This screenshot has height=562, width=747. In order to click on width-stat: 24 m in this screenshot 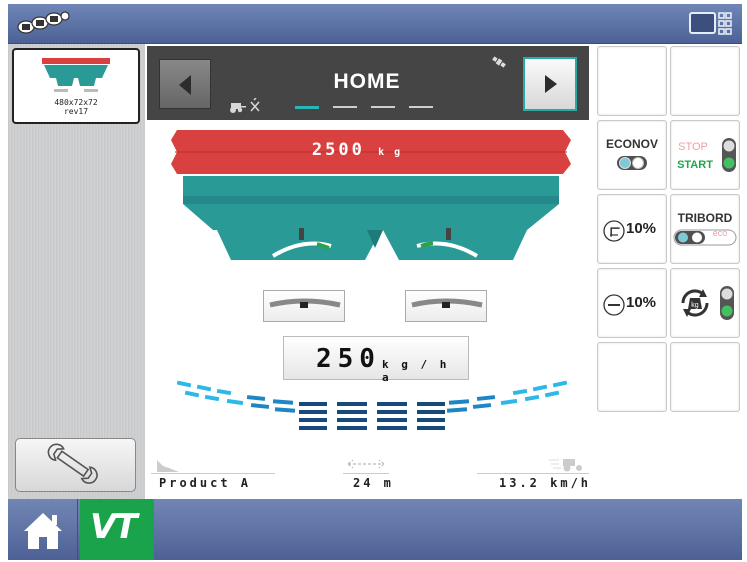, I will do `click(367, 476)`.